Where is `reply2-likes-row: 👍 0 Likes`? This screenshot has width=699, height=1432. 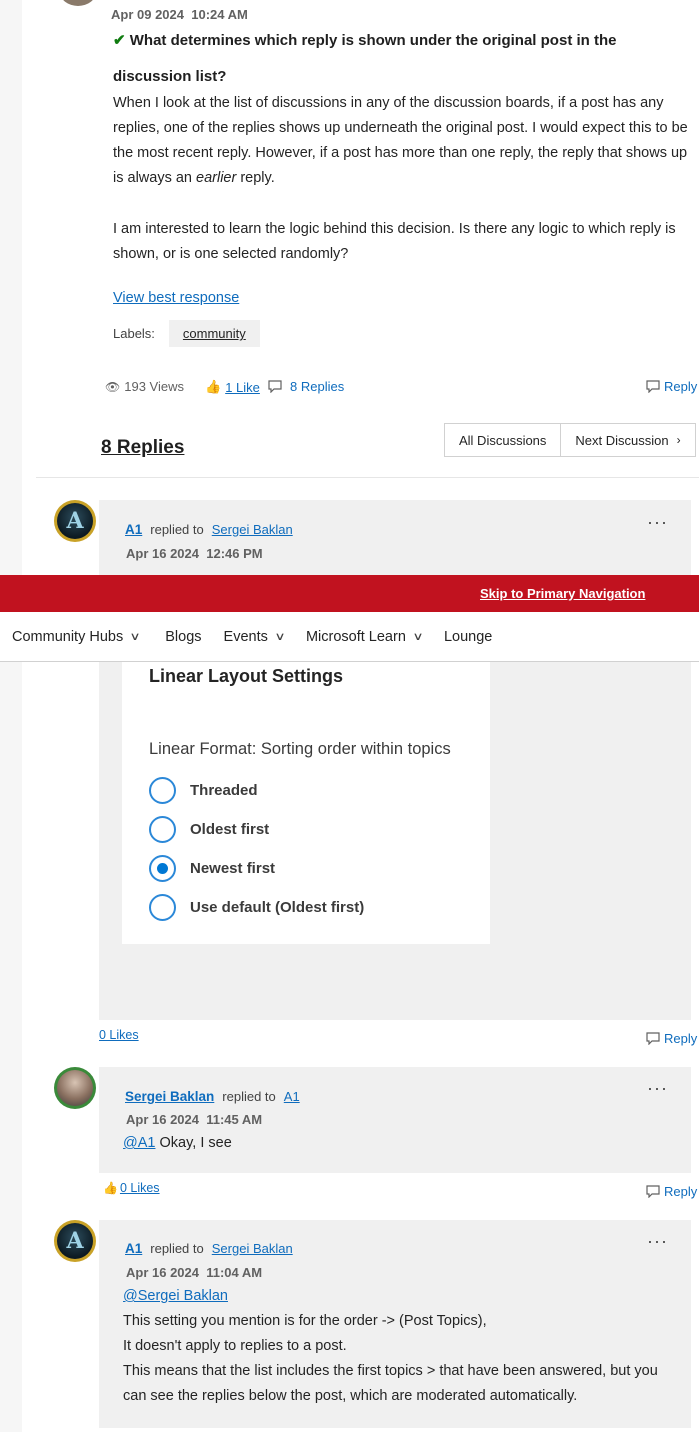
reply2-likes-row: 👍 0 Likes is located at coordinates (131, 1188).